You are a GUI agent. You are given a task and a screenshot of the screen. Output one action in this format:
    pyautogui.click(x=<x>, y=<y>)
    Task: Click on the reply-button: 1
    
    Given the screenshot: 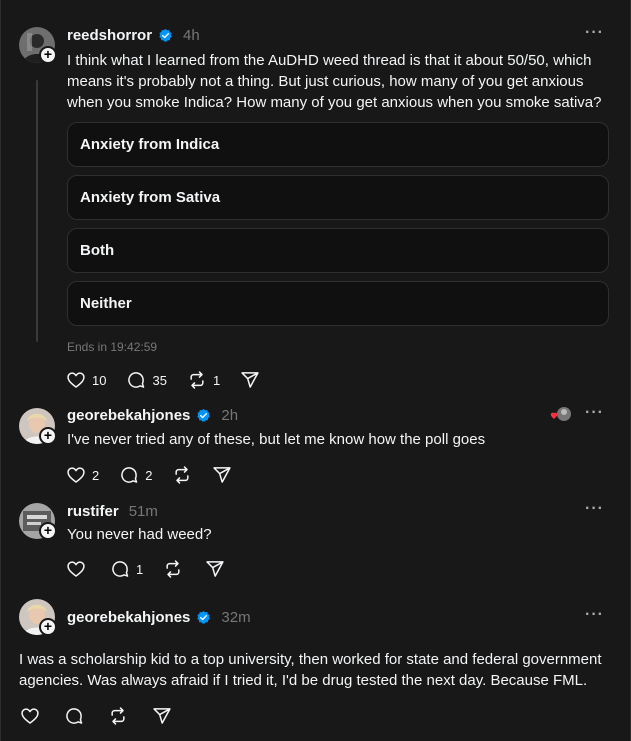 What is the action you would take?
    pyautogui.click(x=126, y=569)
    